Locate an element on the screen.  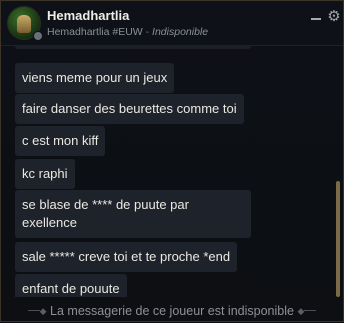
divider-right is located at coordinates (310, 310).